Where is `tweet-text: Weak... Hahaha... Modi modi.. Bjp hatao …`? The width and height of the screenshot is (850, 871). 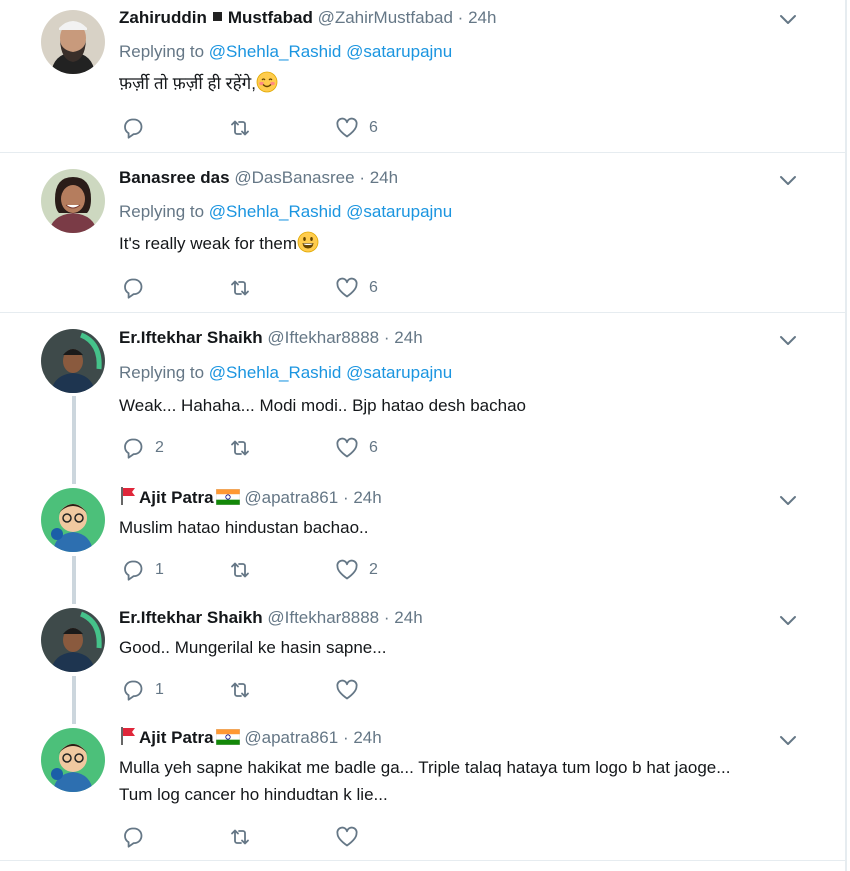
tweet-text: Weak... Hahaha... Modi modi.. Bjp hatao … is located at coordinates (322, 405).